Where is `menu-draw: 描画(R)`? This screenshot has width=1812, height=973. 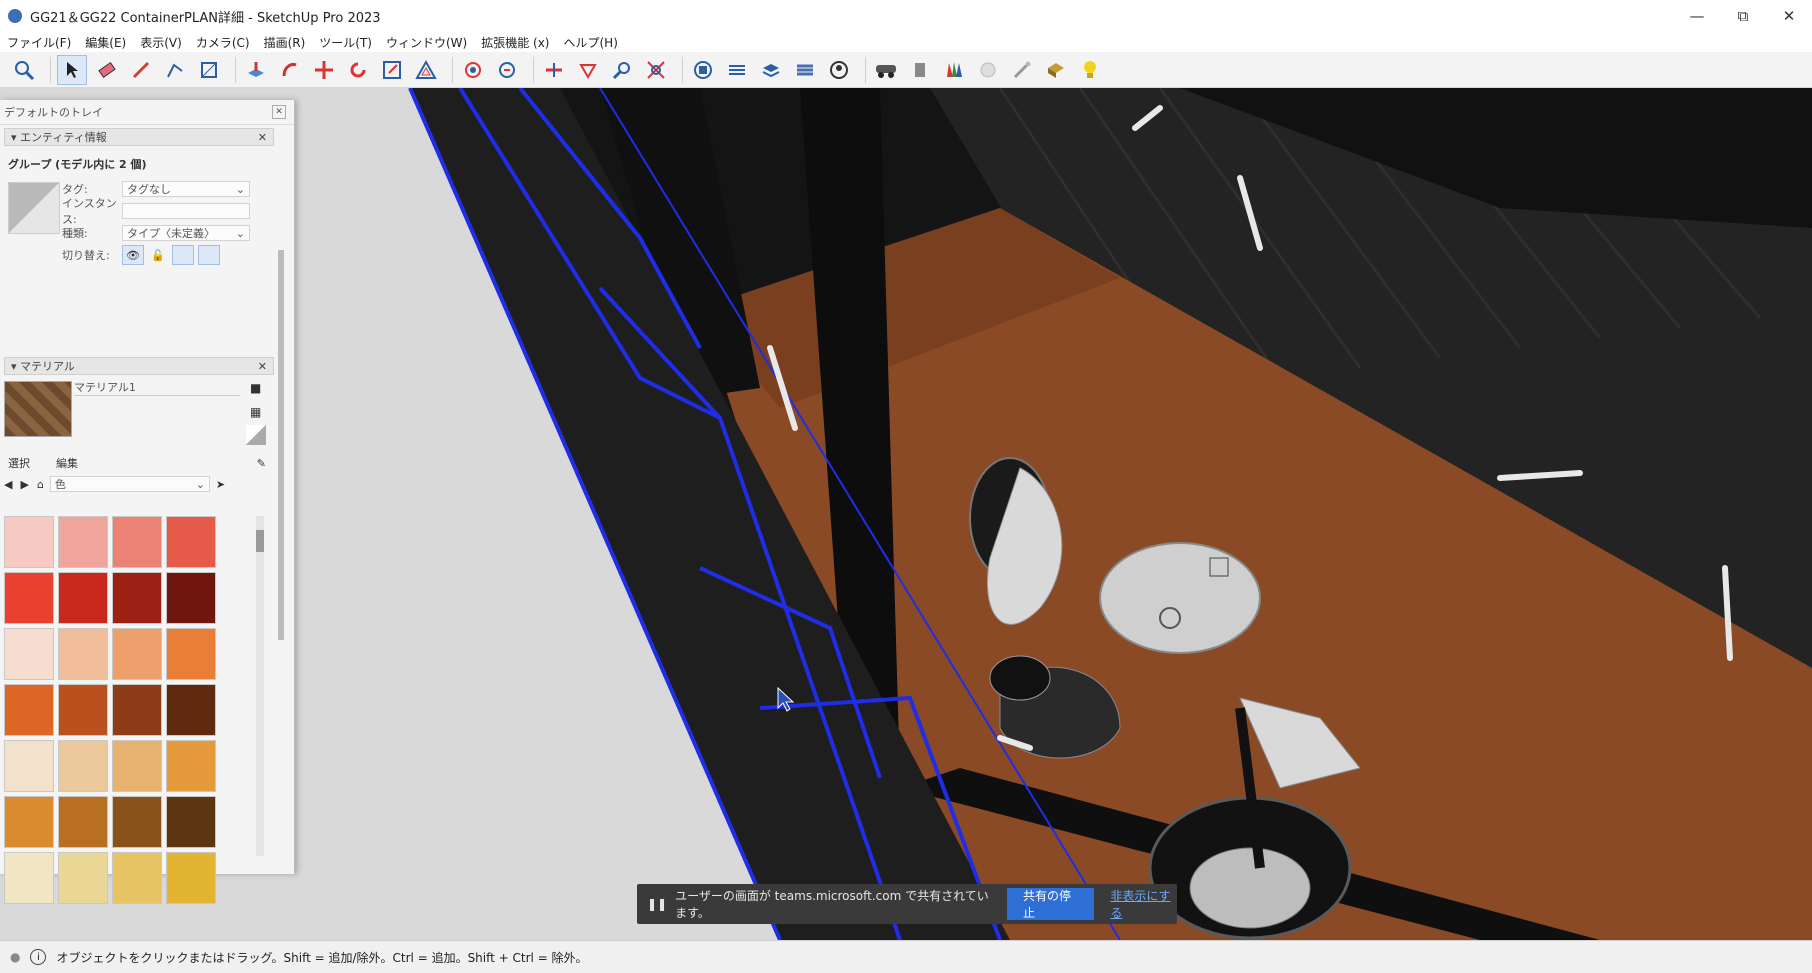 menu-draw: 描画(R) is located at coordinates (285, 42).